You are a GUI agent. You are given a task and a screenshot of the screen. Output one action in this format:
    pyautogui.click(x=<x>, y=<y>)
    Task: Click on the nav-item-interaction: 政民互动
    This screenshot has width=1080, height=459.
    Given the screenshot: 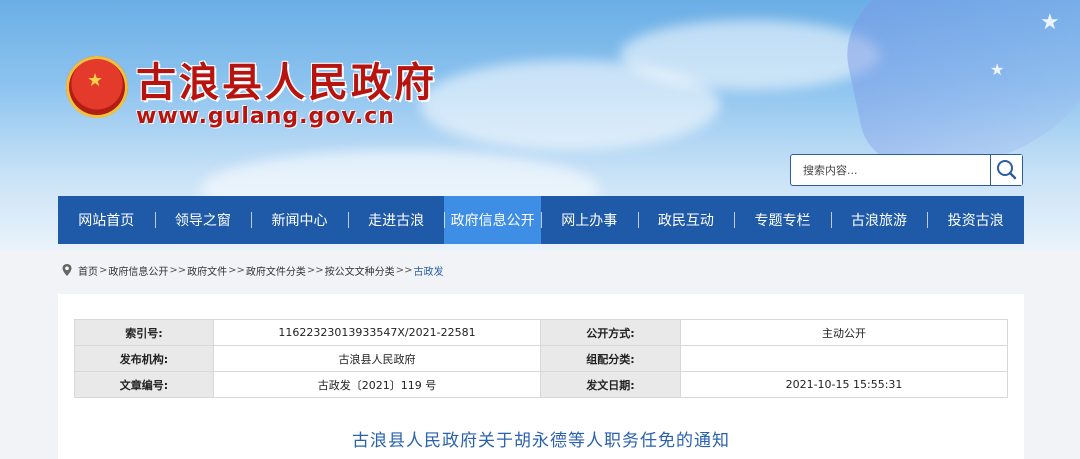 What is the action you would take?
    pyautogui.click(x=686, y=220)
    